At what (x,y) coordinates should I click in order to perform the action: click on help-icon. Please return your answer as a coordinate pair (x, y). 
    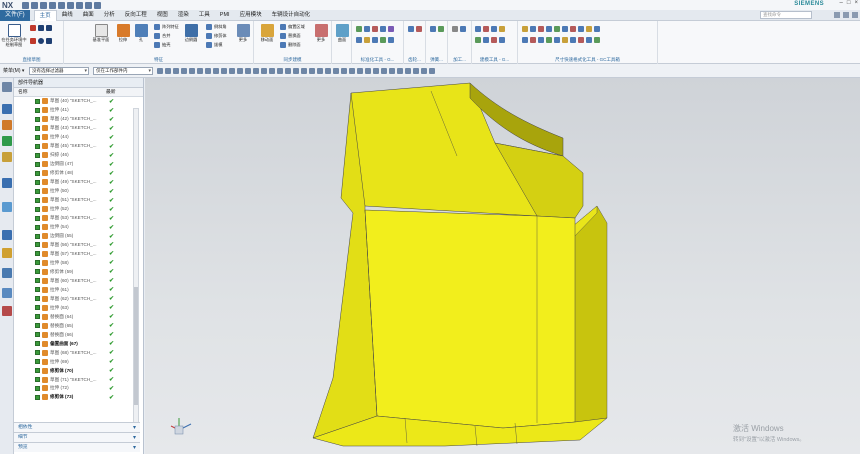
    Looking at the image, I should click on (837, 15).